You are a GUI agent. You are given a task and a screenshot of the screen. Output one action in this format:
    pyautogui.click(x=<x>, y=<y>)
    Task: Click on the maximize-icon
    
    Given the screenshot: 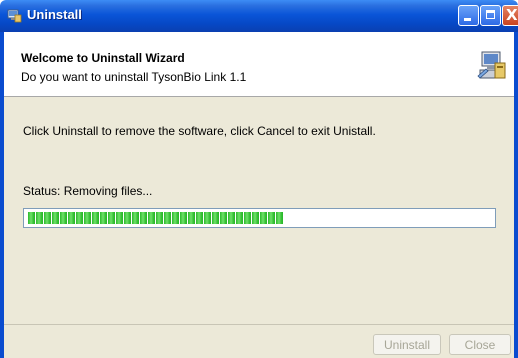 What is the action you would take?
    pyautogui.click(x=490, y=15)
    